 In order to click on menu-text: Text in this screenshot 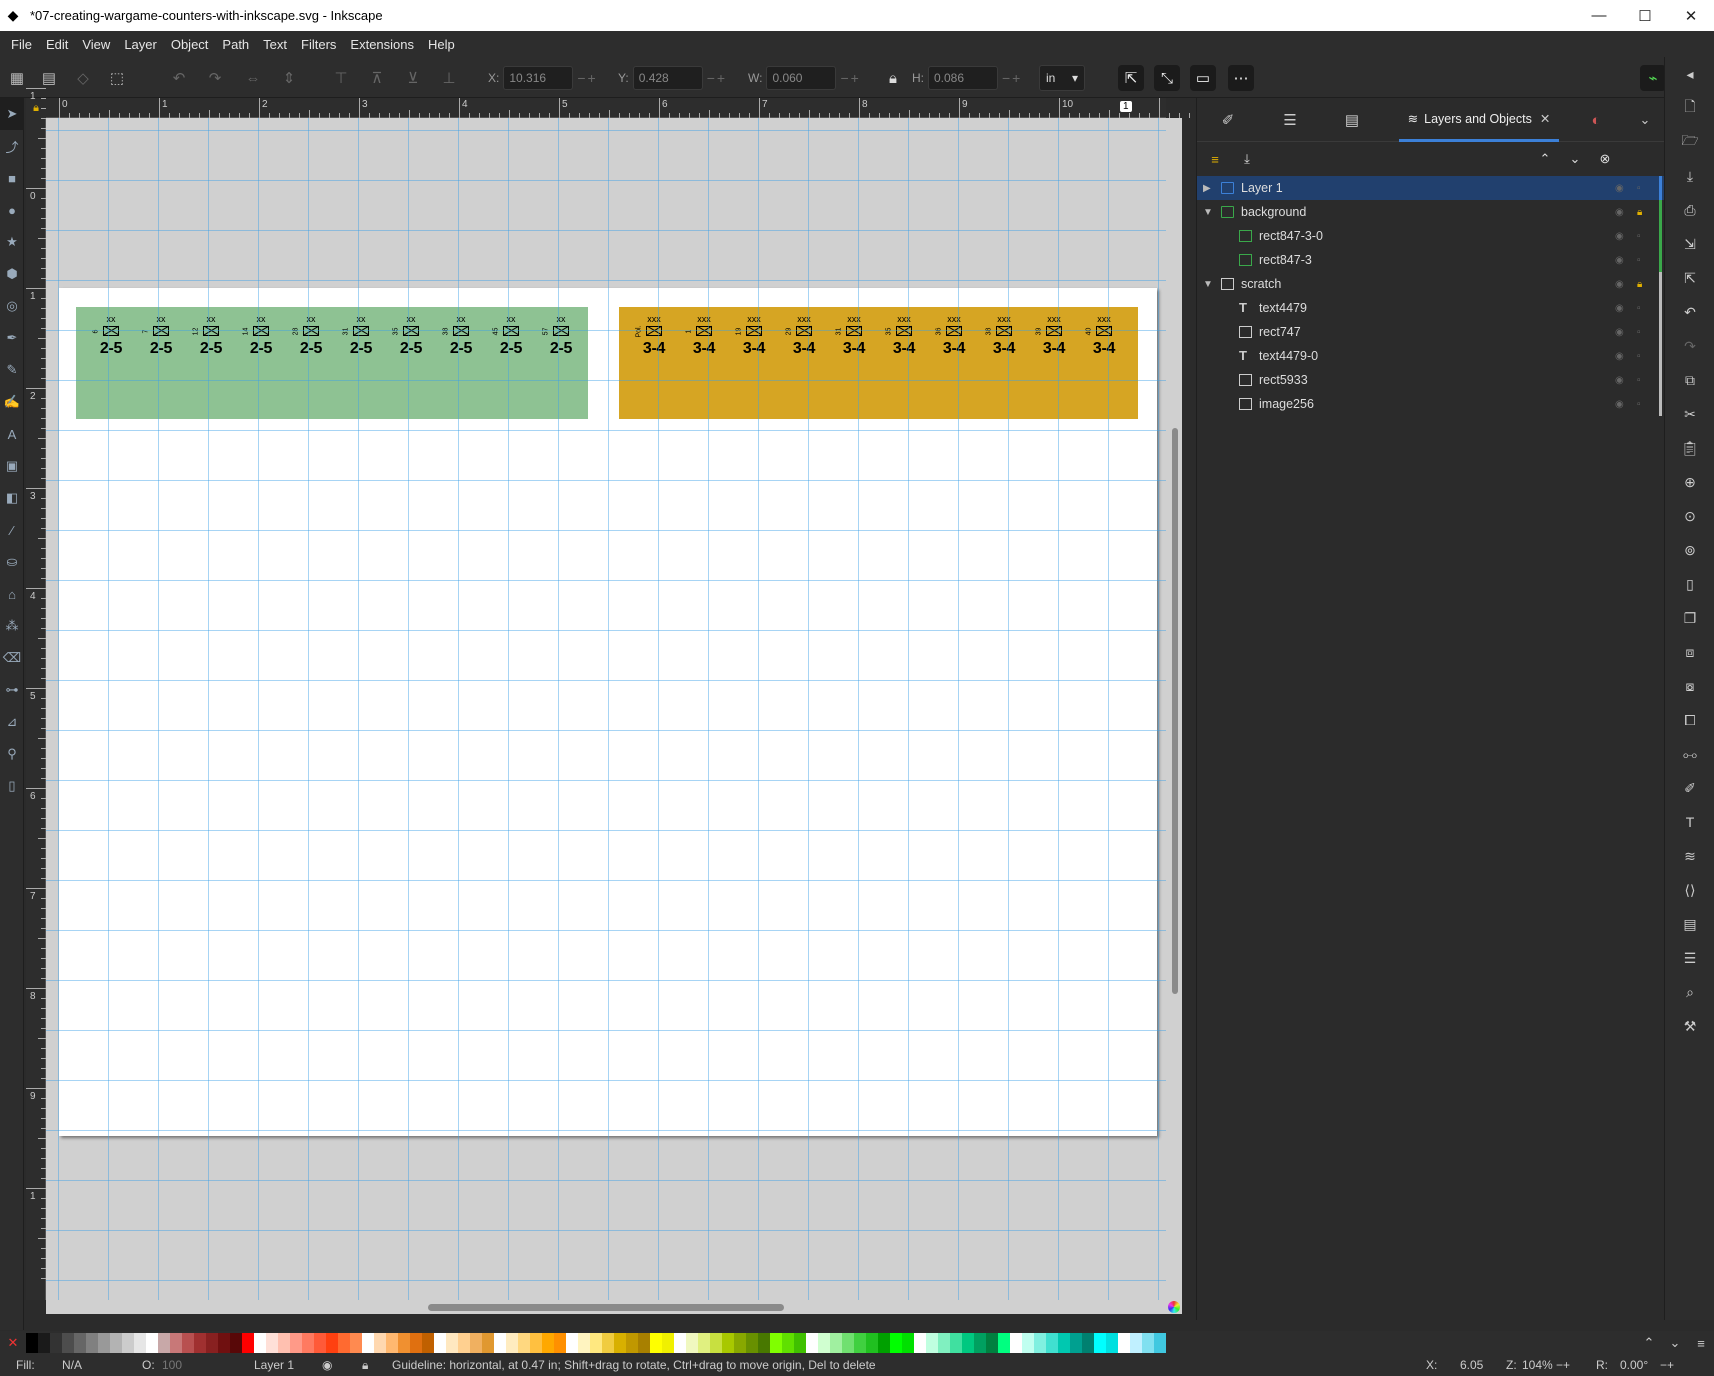, I will do `click(275, 44)`.